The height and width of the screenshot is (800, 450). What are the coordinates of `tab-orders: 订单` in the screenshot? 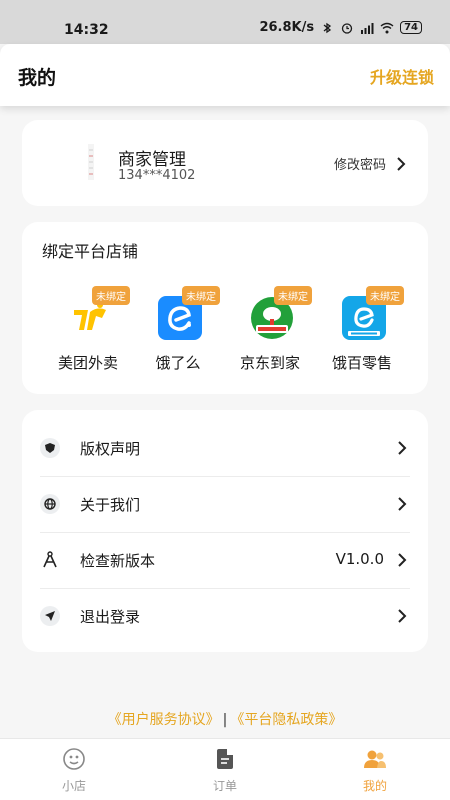 It's located at (225, 772).